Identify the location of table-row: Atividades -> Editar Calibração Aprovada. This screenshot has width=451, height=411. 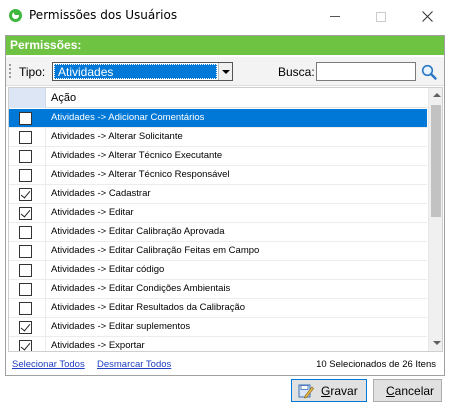
(218, 232).